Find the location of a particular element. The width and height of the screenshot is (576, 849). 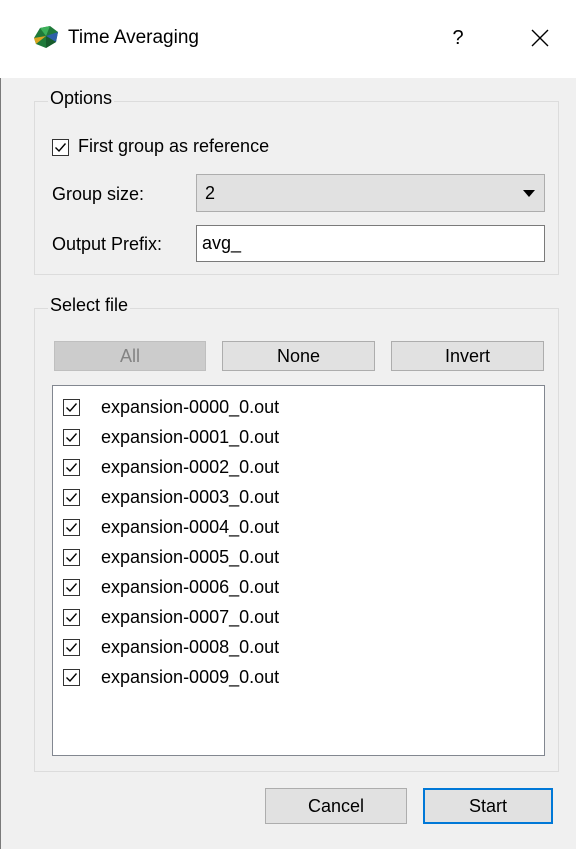

file-name: expansion-0003_0.out is located at coordinates (190, 497).